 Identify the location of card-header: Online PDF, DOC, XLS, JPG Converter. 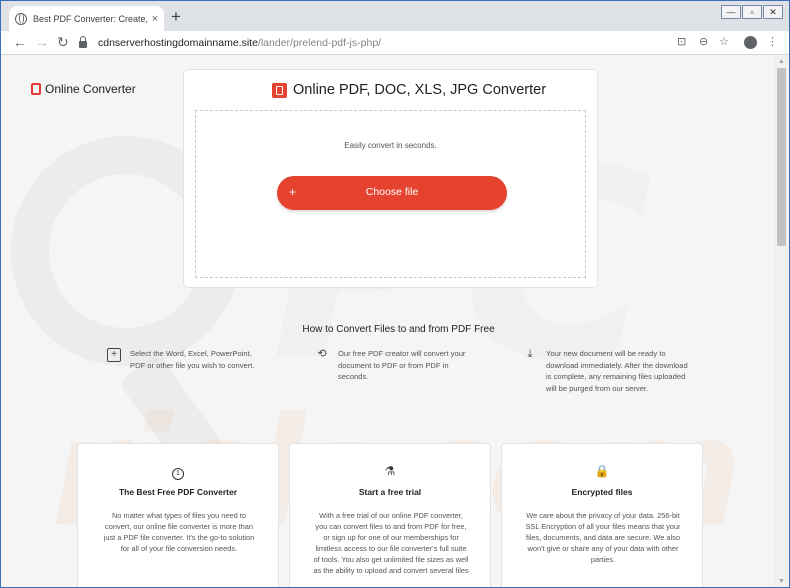
(409, 90).